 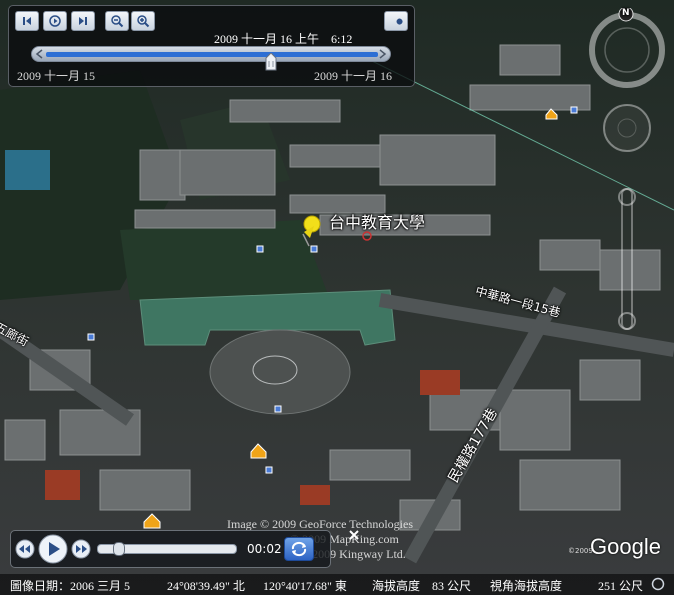 I want to click on wrench-icon, so click(x=397, y=21).